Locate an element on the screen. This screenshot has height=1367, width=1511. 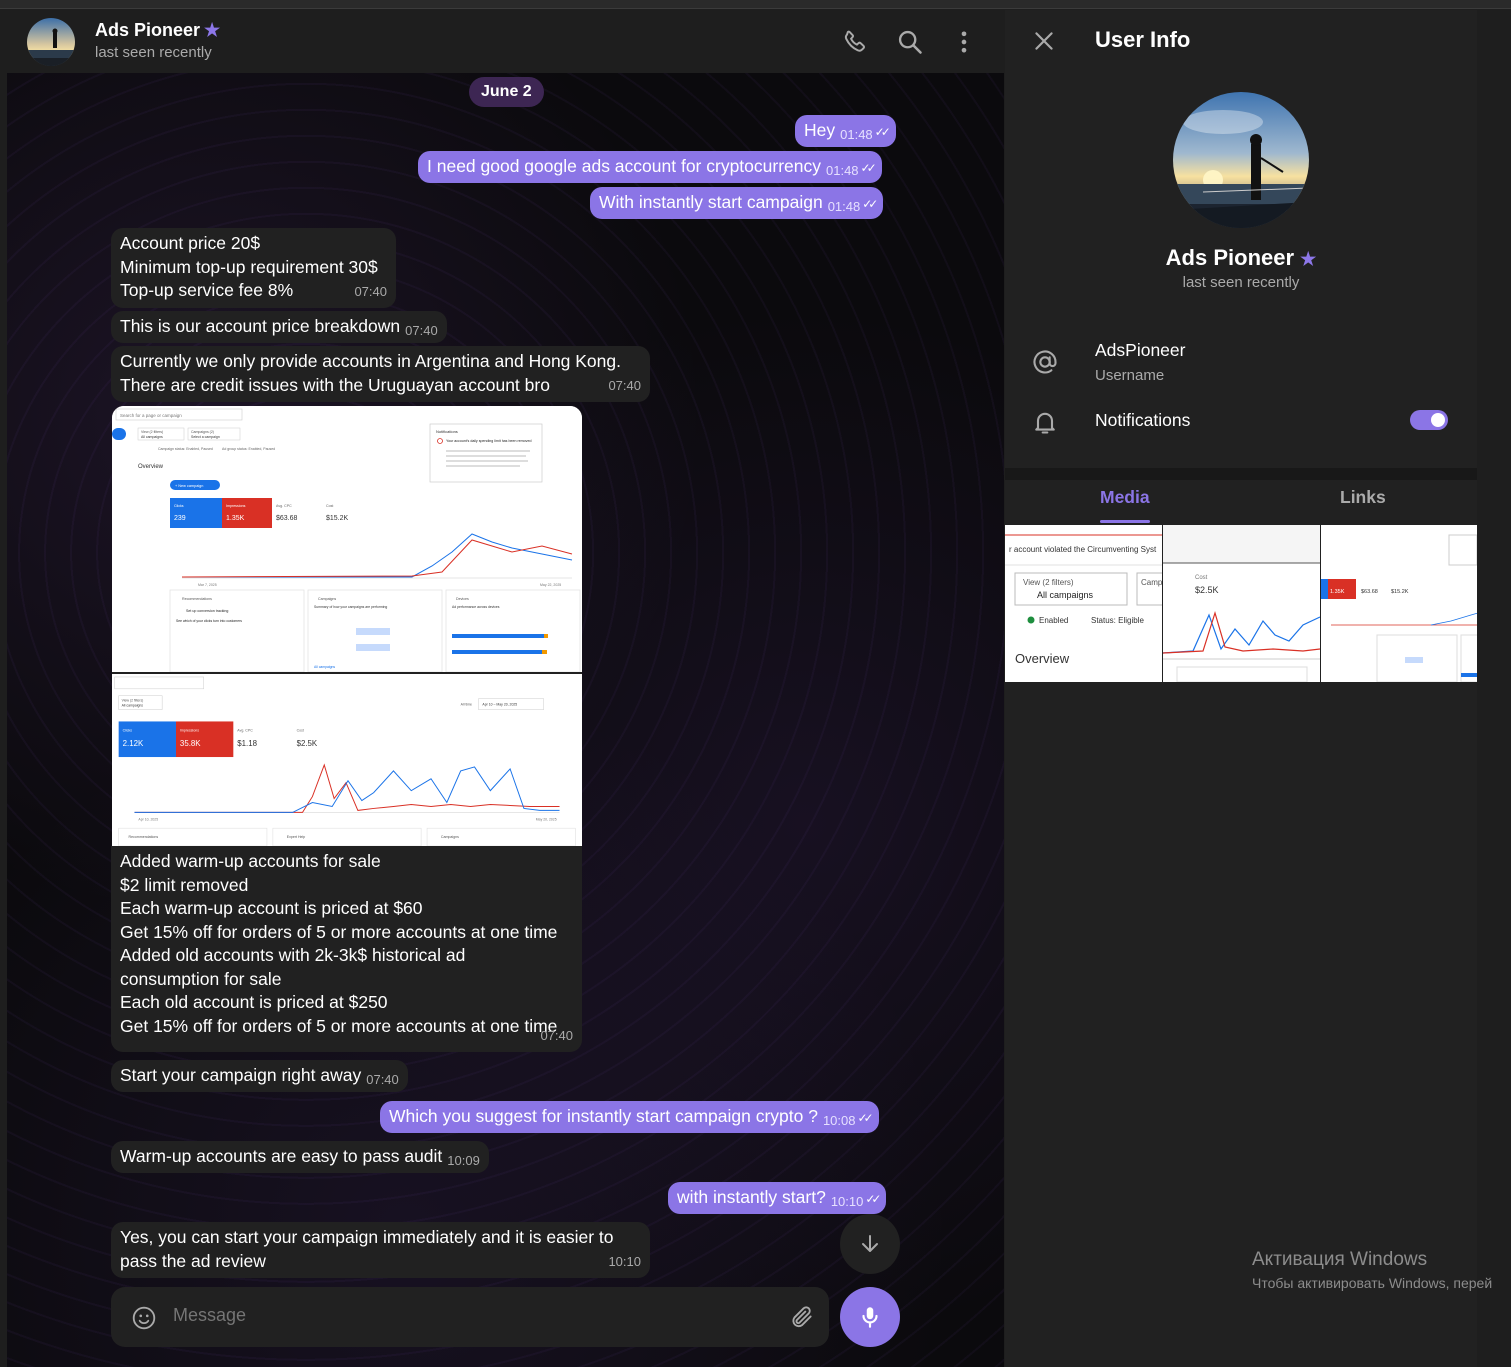
bell-icon is located at coordinates (1045, 423).